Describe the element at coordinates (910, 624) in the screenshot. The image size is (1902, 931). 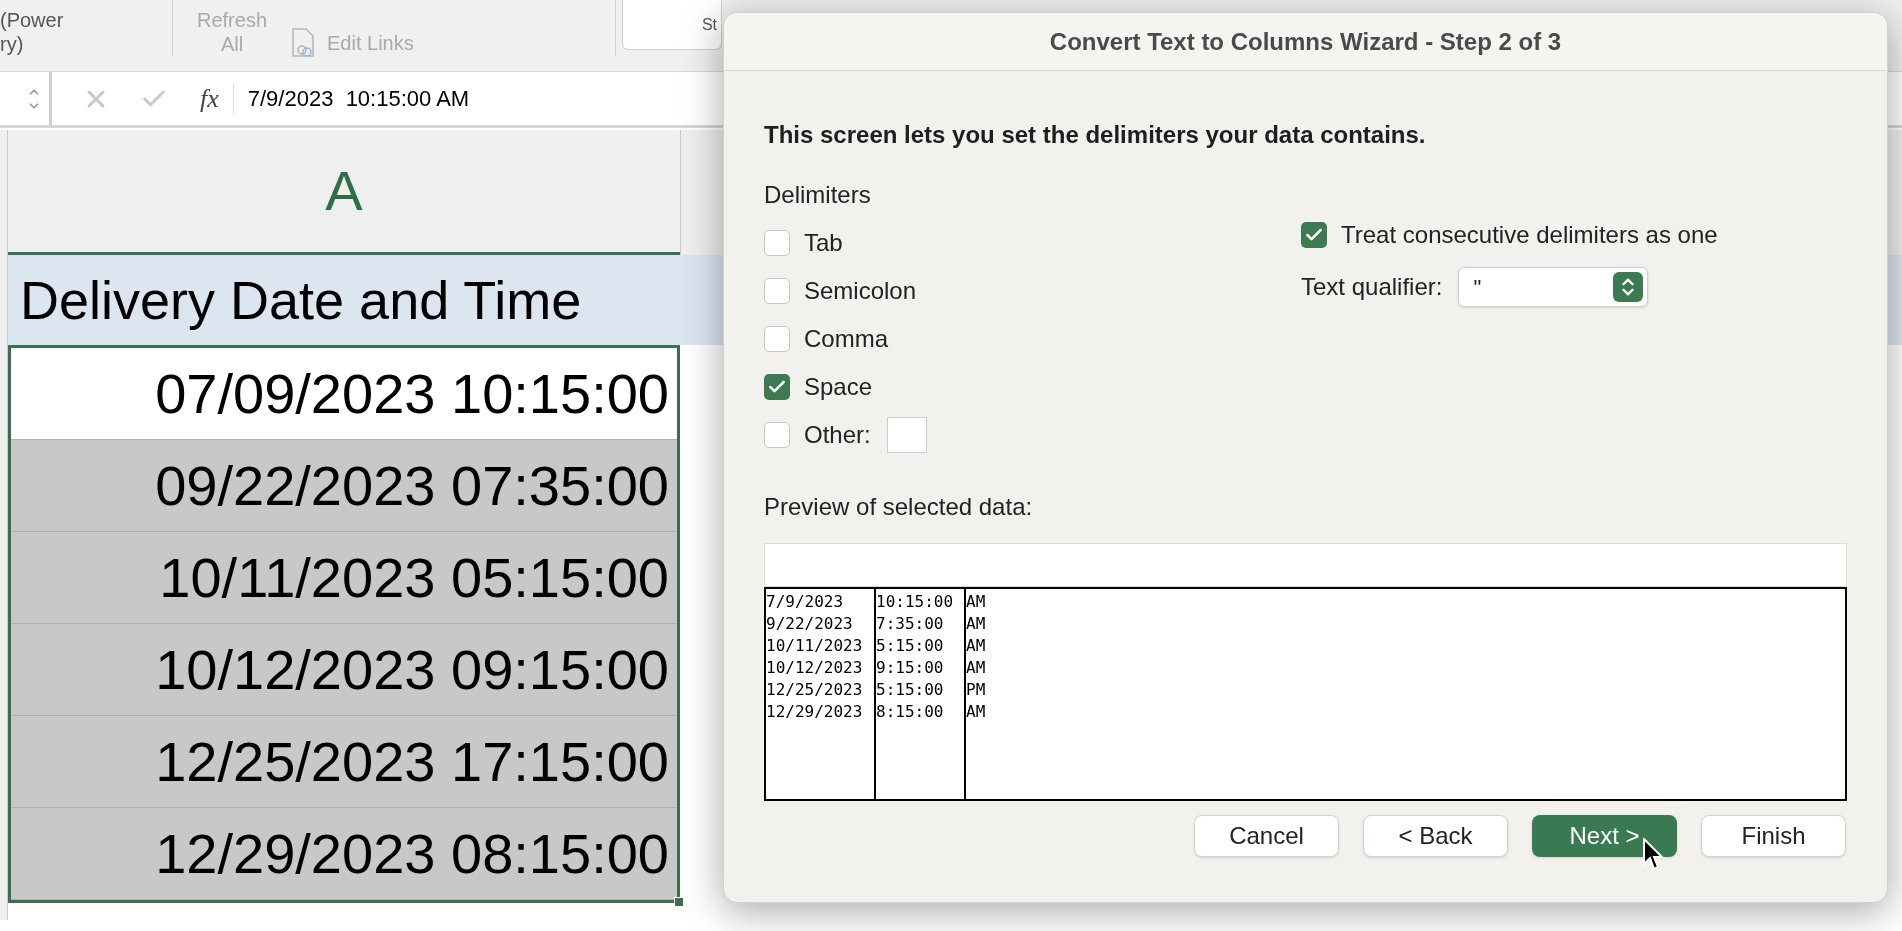
I see `preview-cell-text: 7:35:00` at that location.